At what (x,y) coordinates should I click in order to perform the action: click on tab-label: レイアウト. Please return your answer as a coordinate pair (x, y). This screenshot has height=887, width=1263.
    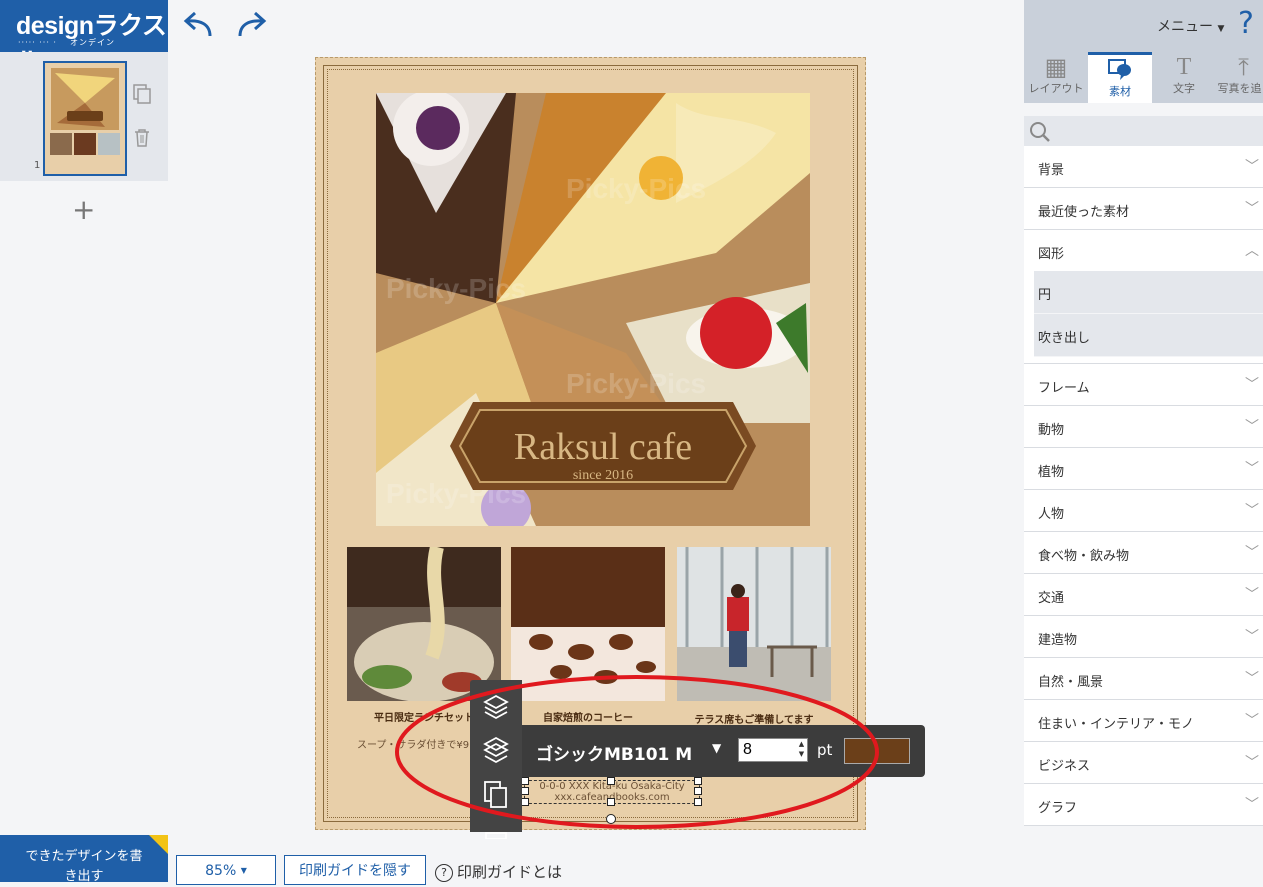
    Looking at the image, I should click on (1056, 88).